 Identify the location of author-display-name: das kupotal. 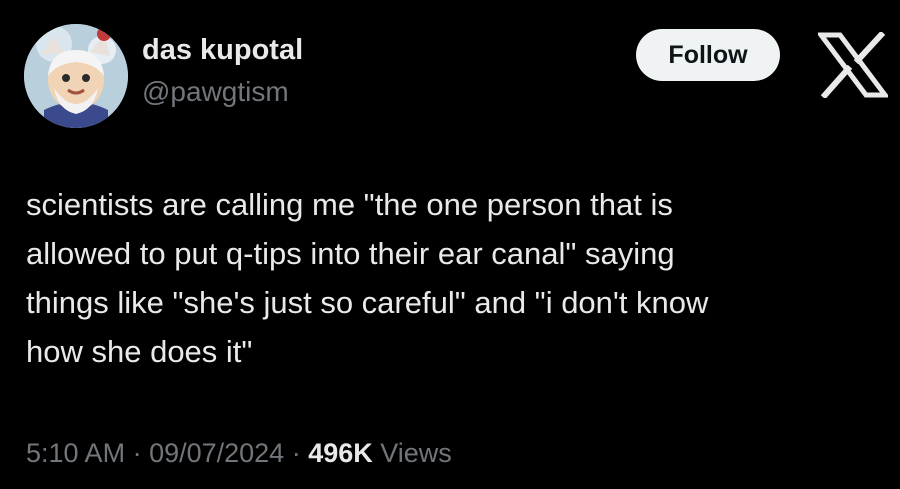
(222, 50).